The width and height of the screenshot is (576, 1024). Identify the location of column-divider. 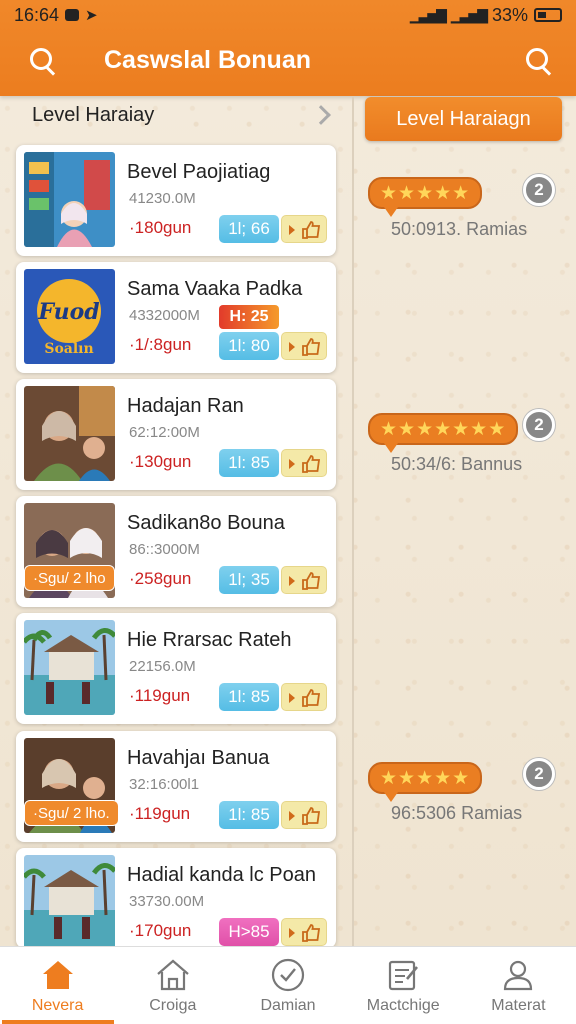
(353, 521).